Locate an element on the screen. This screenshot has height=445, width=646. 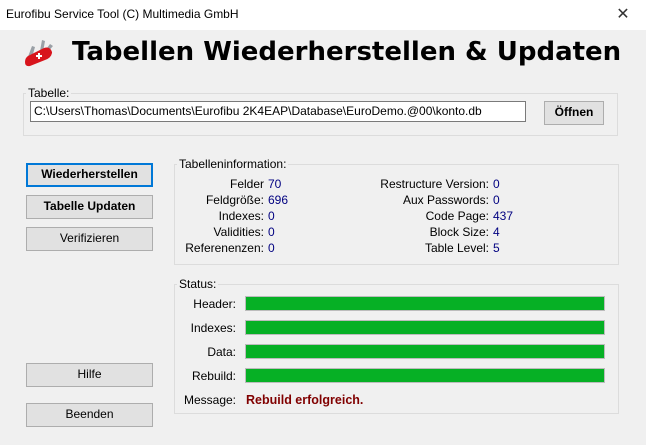
info-label: Referenenzen: is located at coordinates (224, 248).